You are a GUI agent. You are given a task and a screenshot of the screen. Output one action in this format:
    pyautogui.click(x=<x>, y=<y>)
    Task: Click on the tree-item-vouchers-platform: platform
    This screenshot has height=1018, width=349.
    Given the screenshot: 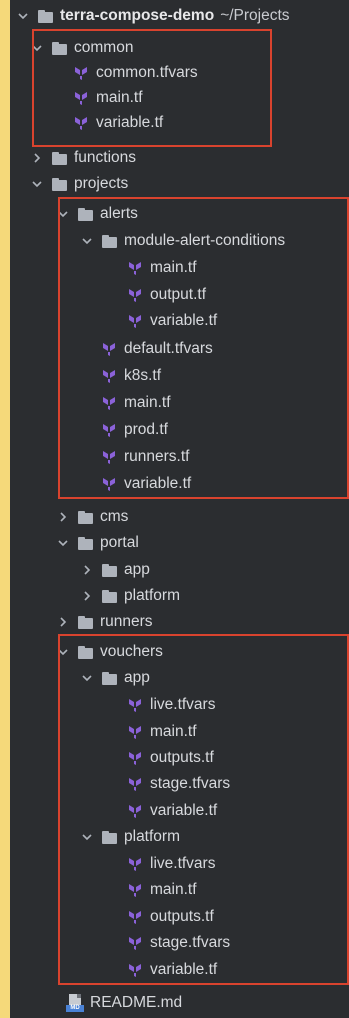 What is the action you would take?
    pyautogui.click(x=179, y=837)
    